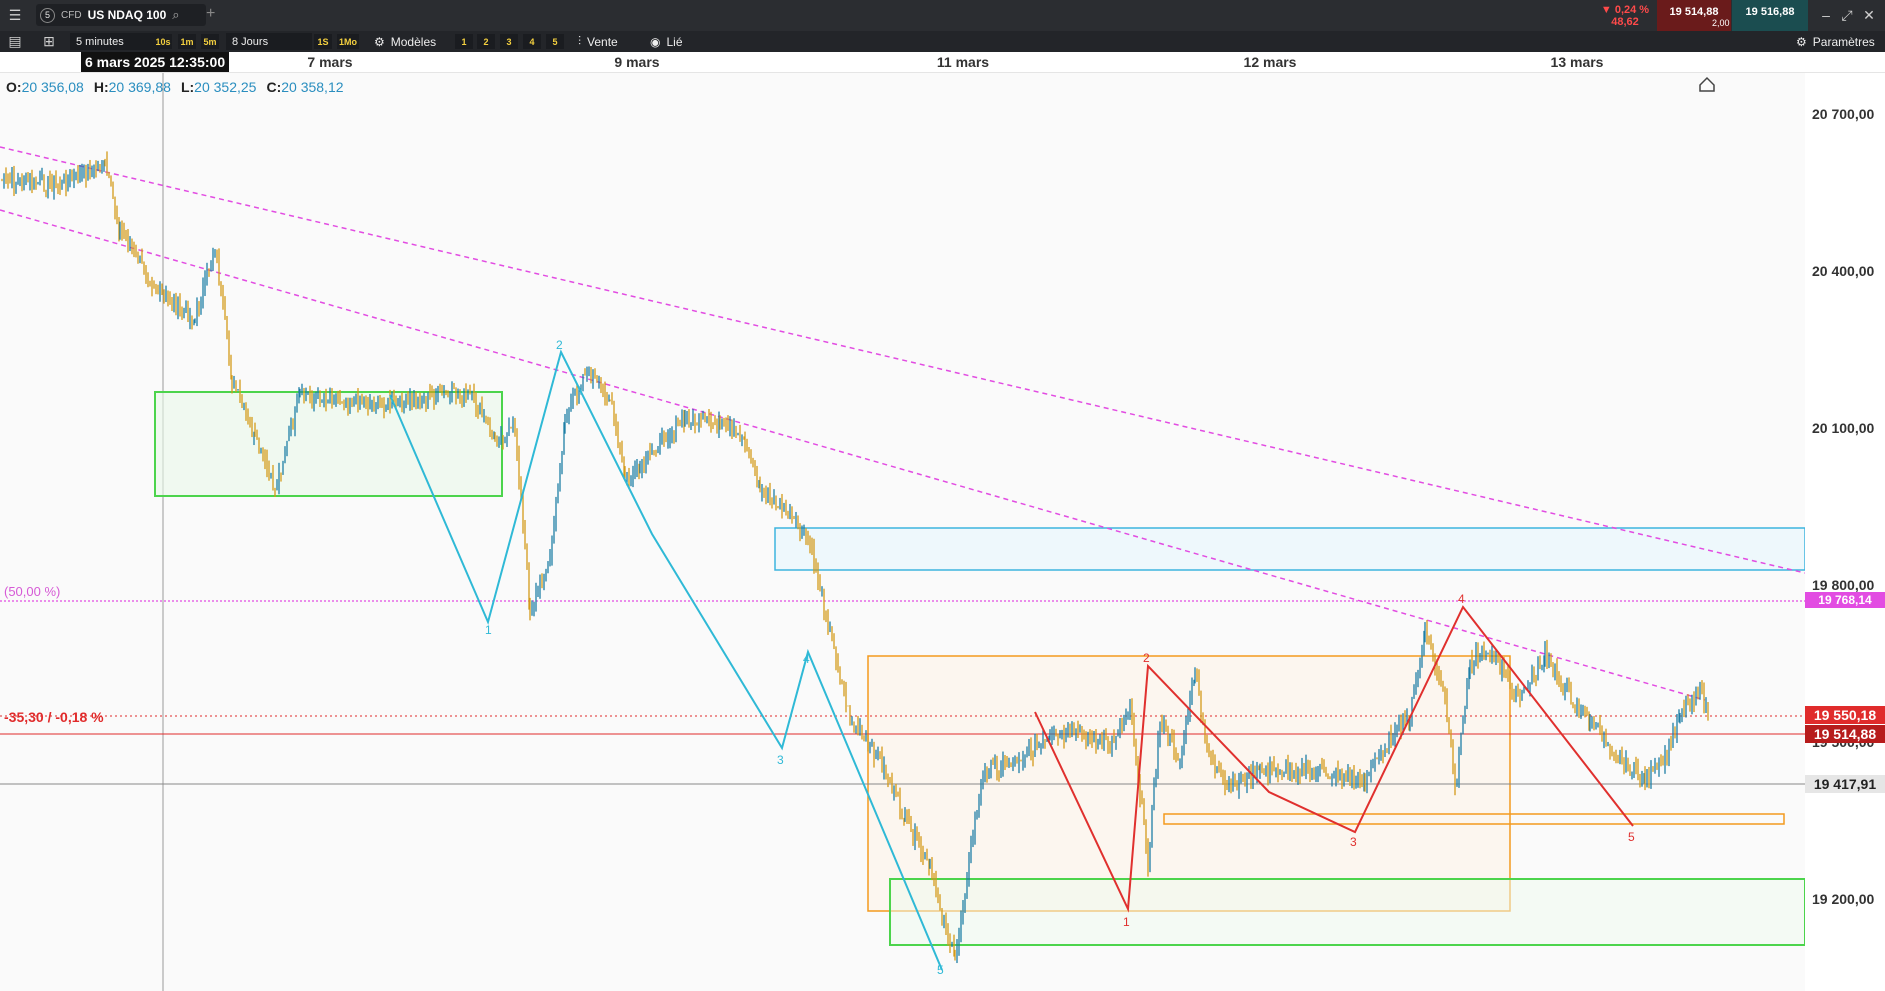 The width and height of the screenshot is (1885, 991). I want to click on price-tick: 19 800,00, so click(1843, 585).